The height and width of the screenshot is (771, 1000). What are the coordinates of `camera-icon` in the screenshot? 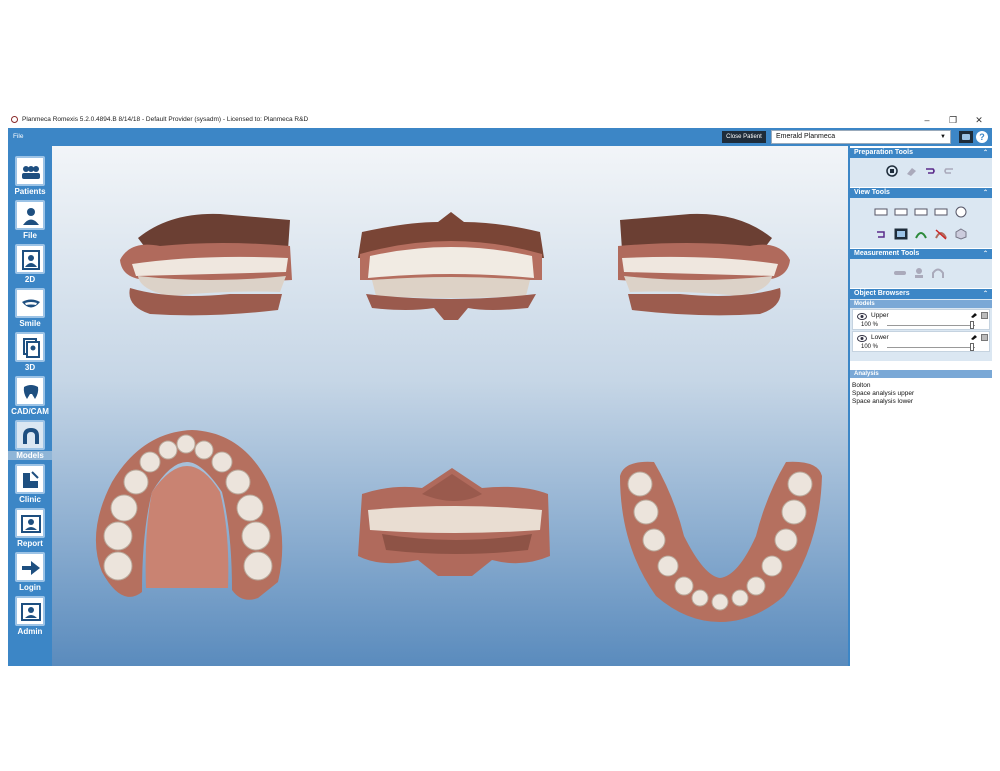 It's located at (966, 137).